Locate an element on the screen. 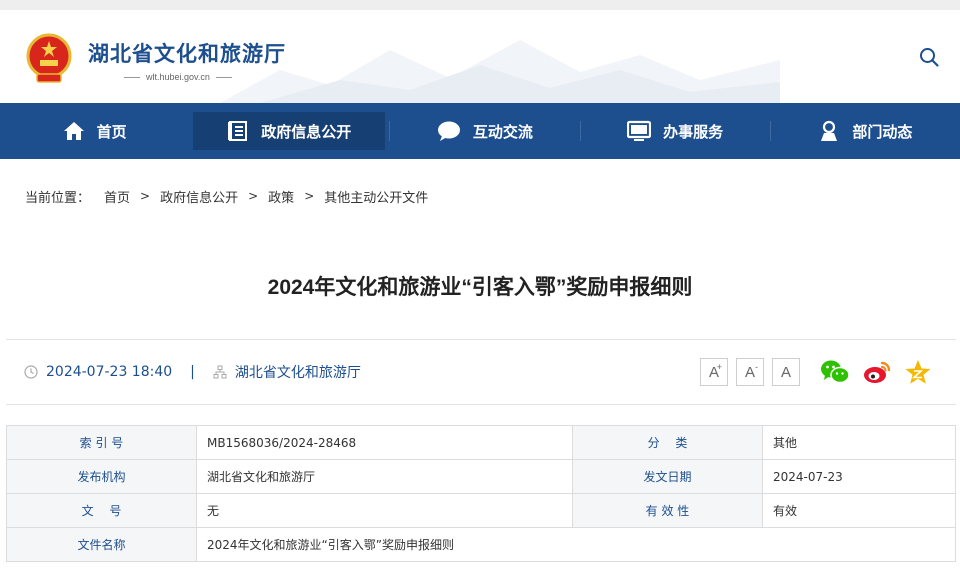 The width and height of the screenshot is (960, 585). breadcrumb-lead: 当前位置： is located at coordinates (58, 198).